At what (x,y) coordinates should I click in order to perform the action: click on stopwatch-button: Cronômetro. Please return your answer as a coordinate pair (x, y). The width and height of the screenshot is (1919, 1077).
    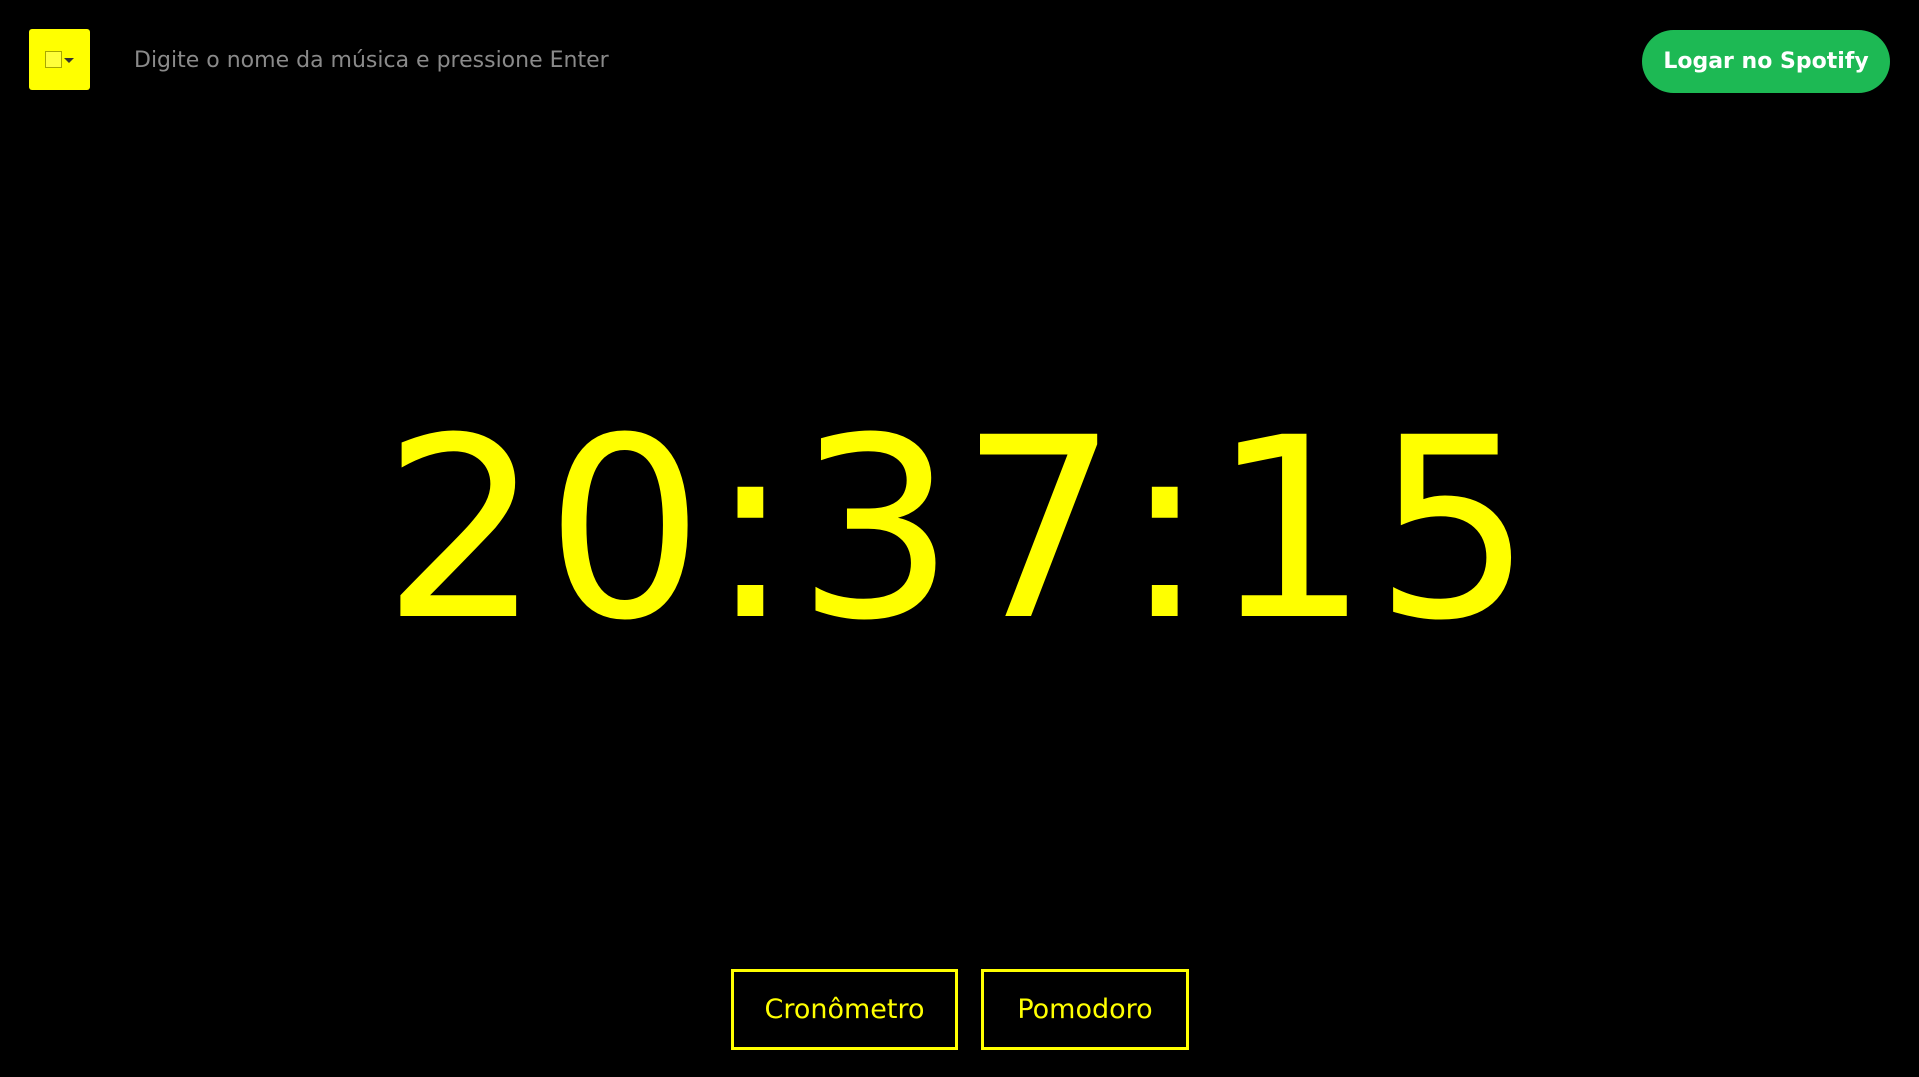
    Looking at the image, I should click on (844, 1009).